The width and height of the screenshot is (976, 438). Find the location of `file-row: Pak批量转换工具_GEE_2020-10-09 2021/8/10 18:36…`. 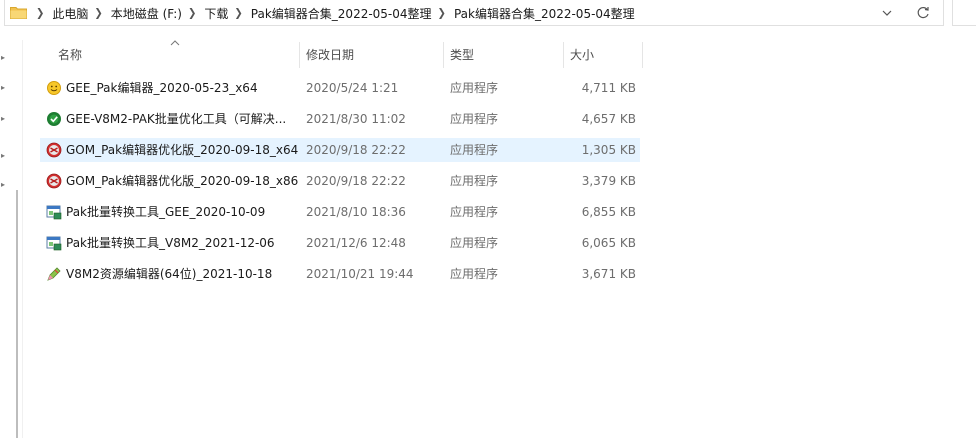

file-row: Pak批量转换工具_GEE_2020-10-09 2021/8/10 18:36… is located at coordinates (340, 212).